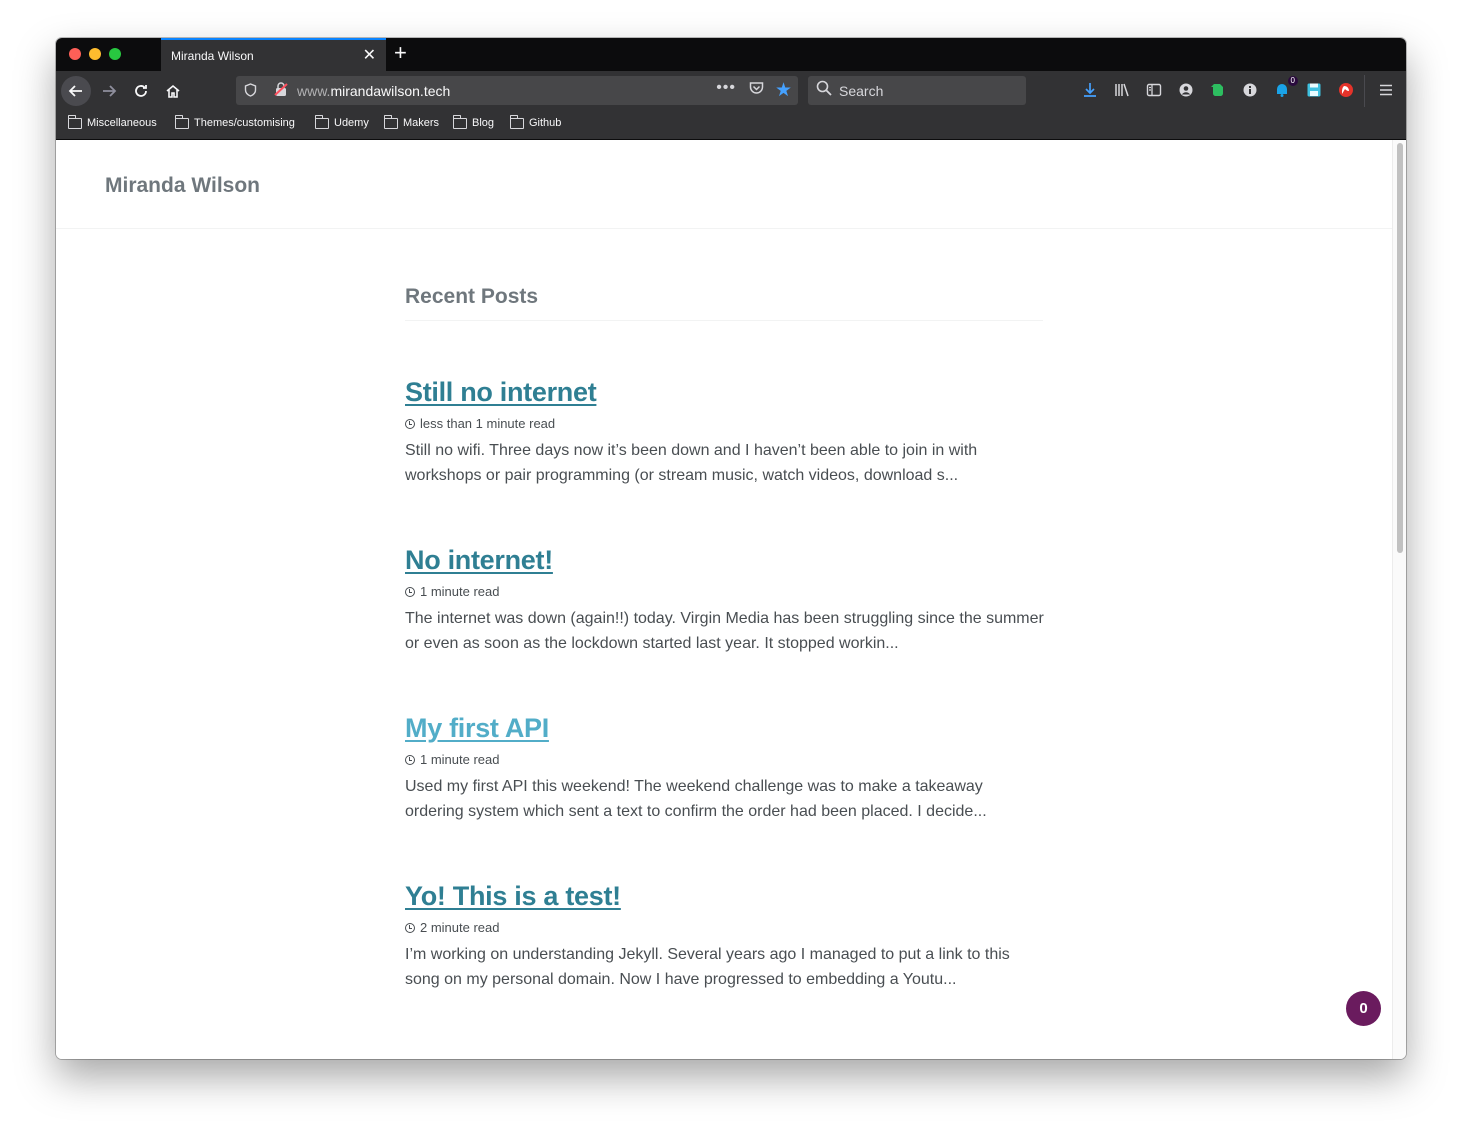 The image size is (1462, 1133). I want to click on bookmark-label: Udemy, so click(351, 123).